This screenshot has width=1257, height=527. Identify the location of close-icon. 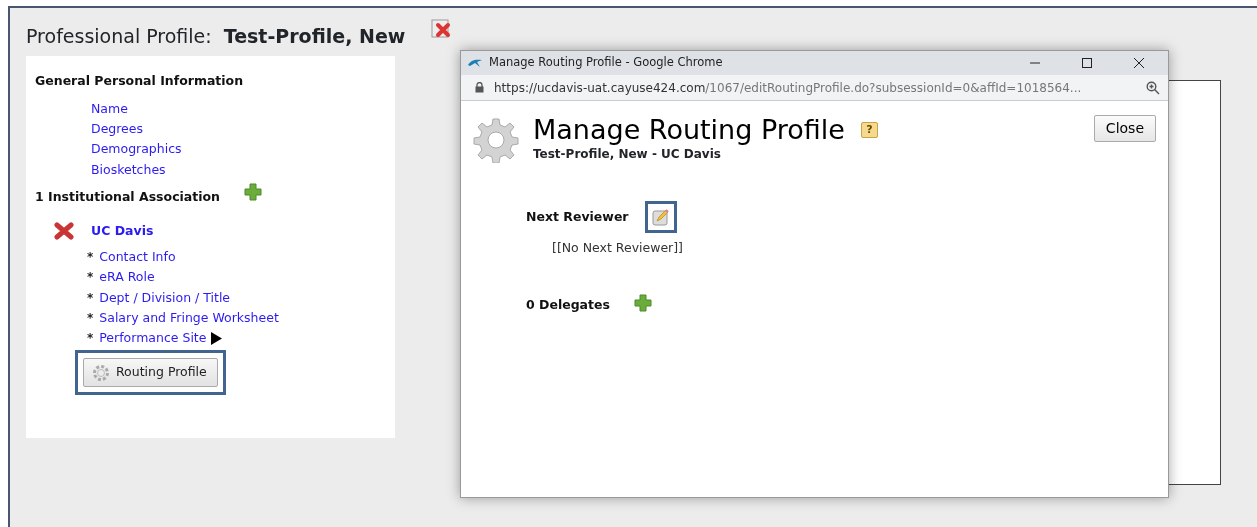
(1139, 63).